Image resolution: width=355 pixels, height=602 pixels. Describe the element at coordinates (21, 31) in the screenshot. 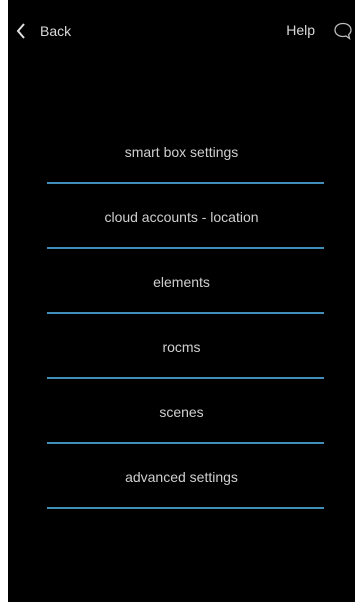

I see `chevron-left-icon` at that location.